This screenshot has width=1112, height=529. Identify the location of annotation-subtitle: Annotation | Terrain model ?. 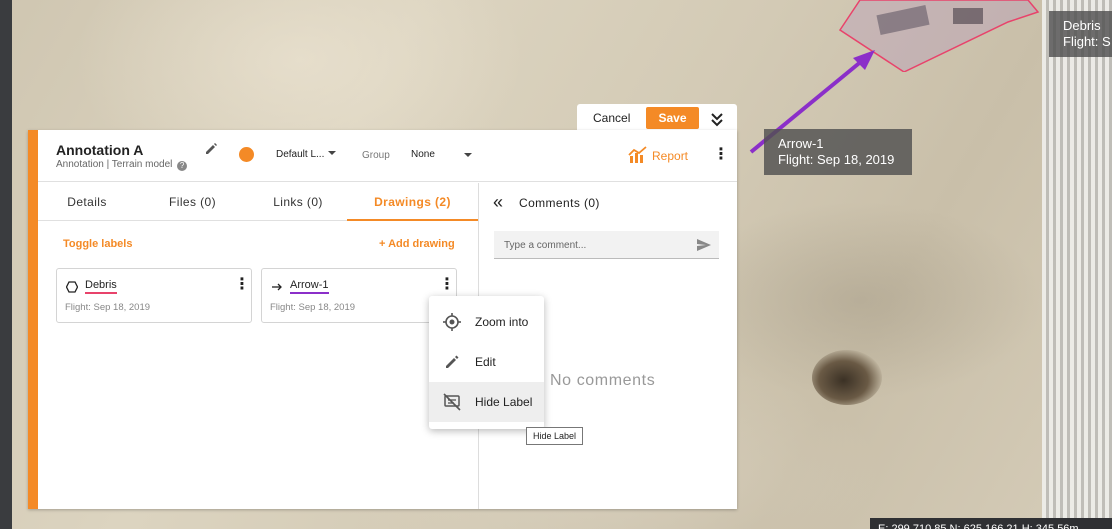
(122, 165).